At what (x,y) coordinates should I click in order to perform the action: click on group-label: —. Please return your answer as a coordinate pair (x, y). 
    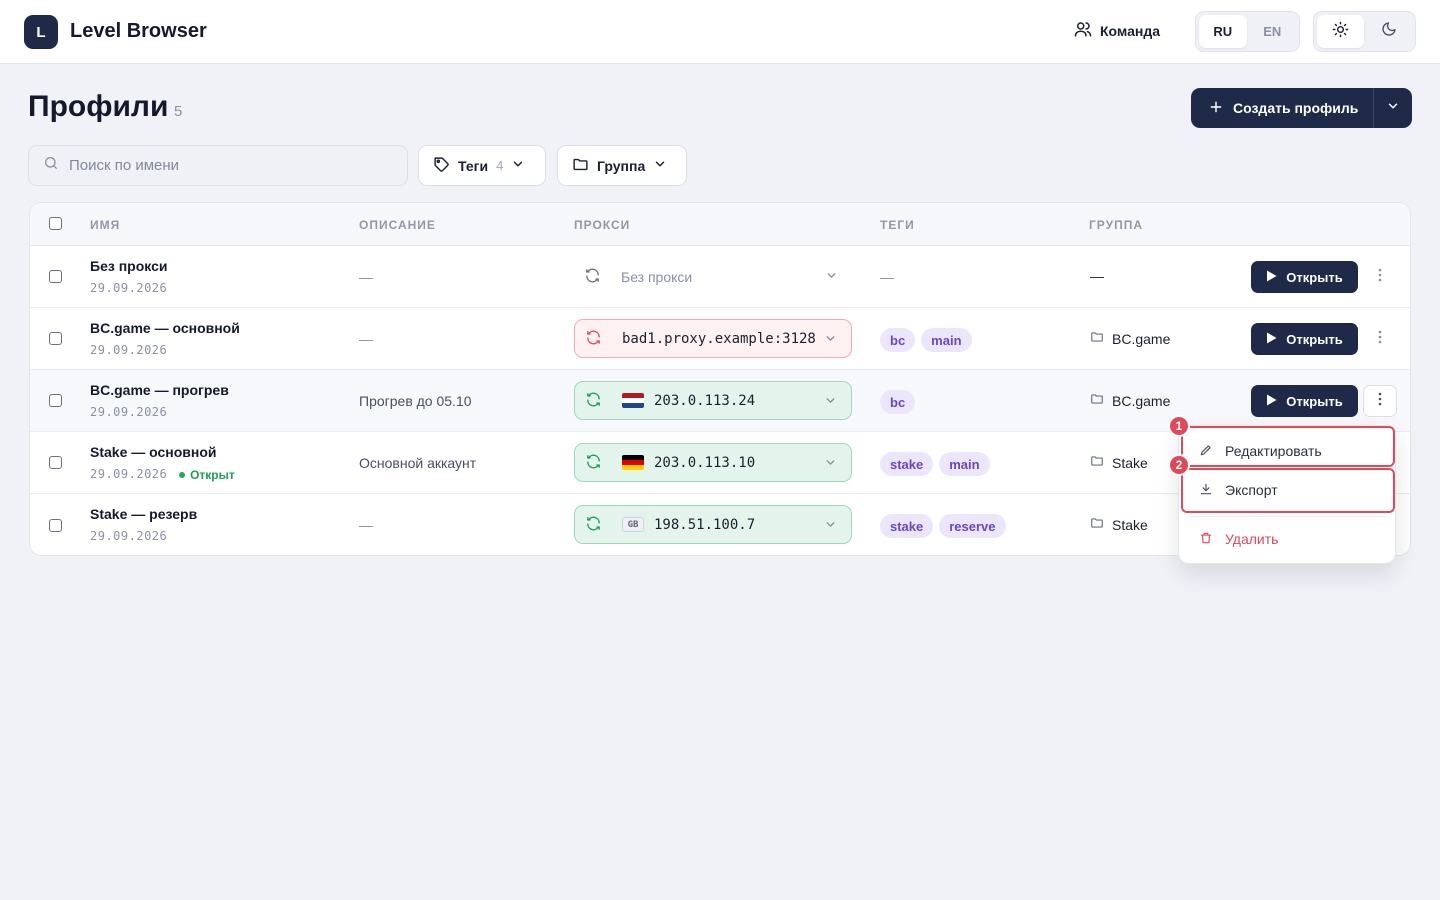
    Looking at the image, I should click on (1097, 276).